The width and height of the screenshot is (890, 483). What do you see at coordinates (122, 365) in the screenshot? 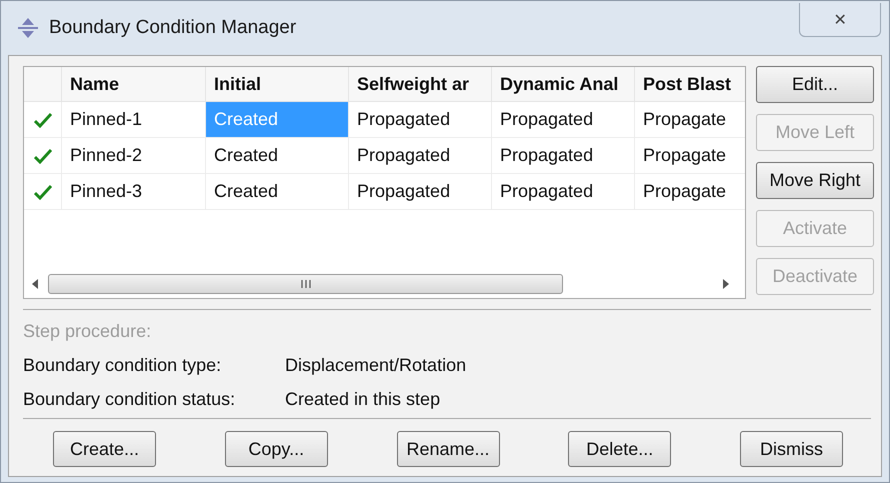
I see `field-label: Boundary condition type:` at bounding box center [122, 365].